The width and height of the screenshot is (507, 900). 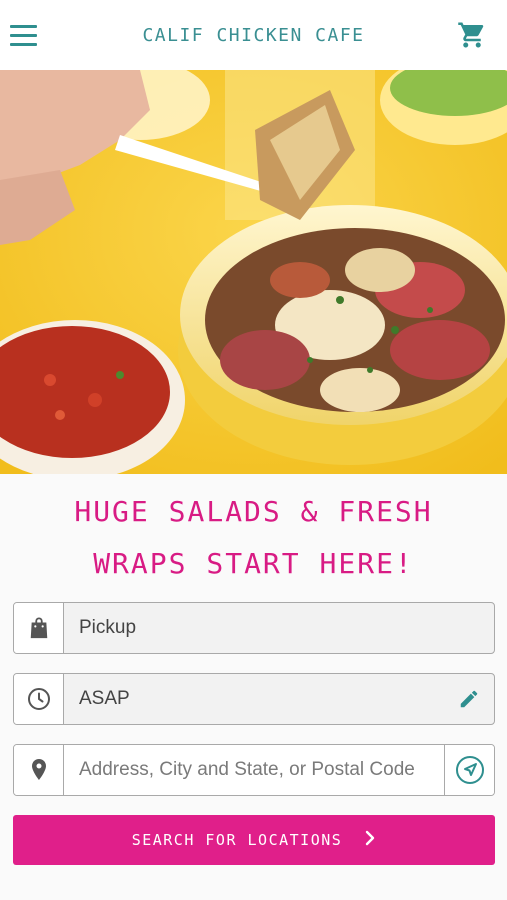 I want to click on address-search-field, so click(x=254, y=770).